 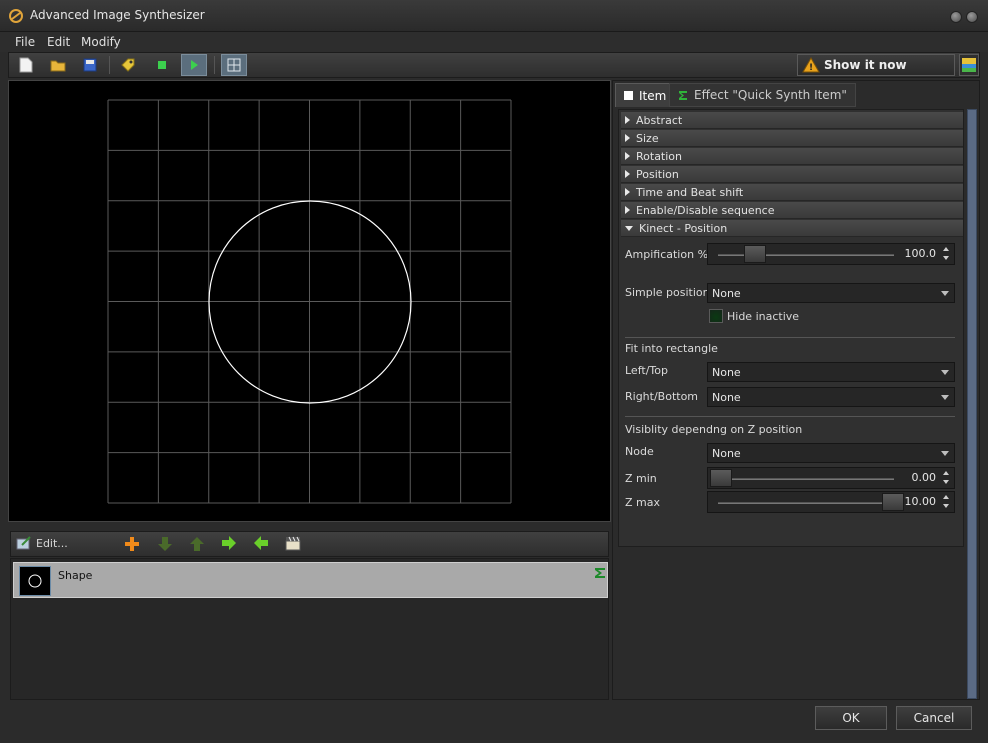 What do you see at coordinates (662, 396) in the screenshot?
I see `right-bottom-label: Right/Bottom` at bounding box center [662, 396].